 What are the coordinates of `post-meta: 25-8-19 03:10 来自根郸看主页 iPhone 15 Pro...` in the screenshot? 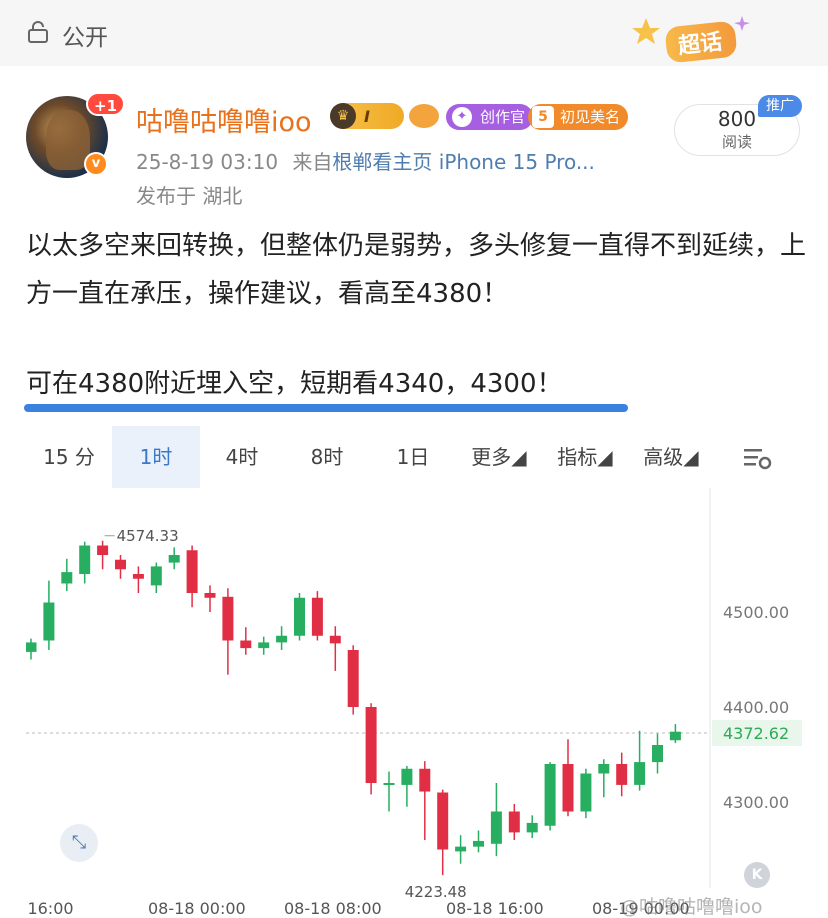 It's located at (365, 160).